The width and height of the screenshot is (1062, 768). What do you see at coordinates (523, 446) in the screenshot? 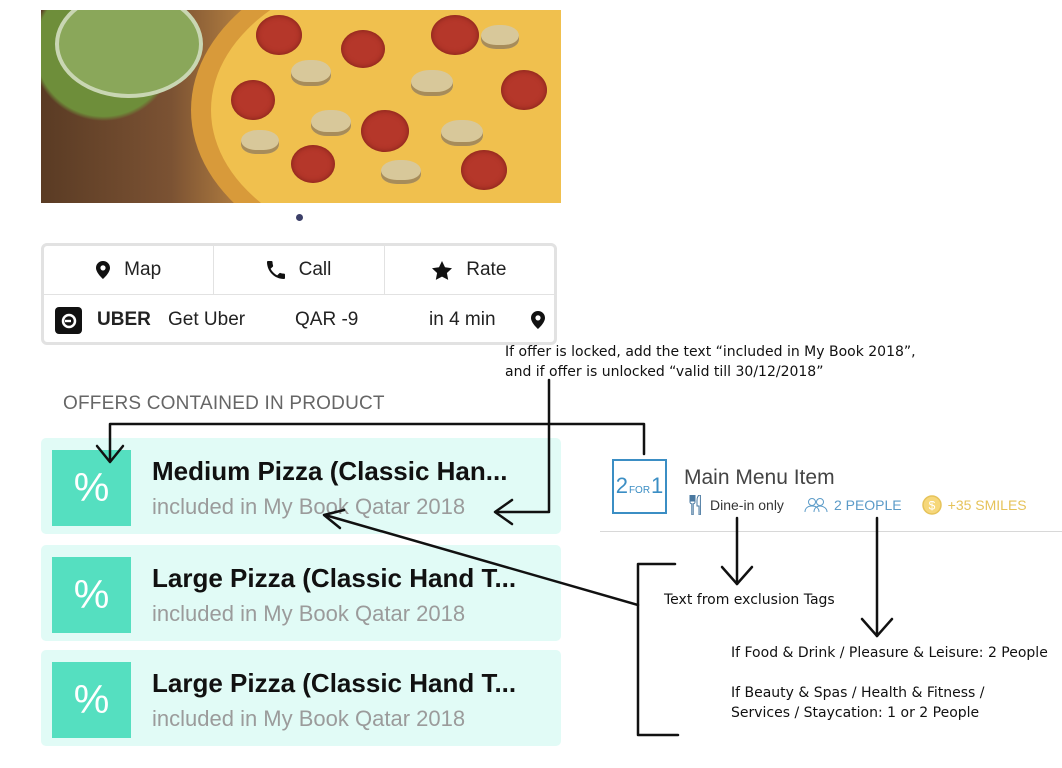
I see `arrow-note-to-subtitle` at bounding box center [523, 446].